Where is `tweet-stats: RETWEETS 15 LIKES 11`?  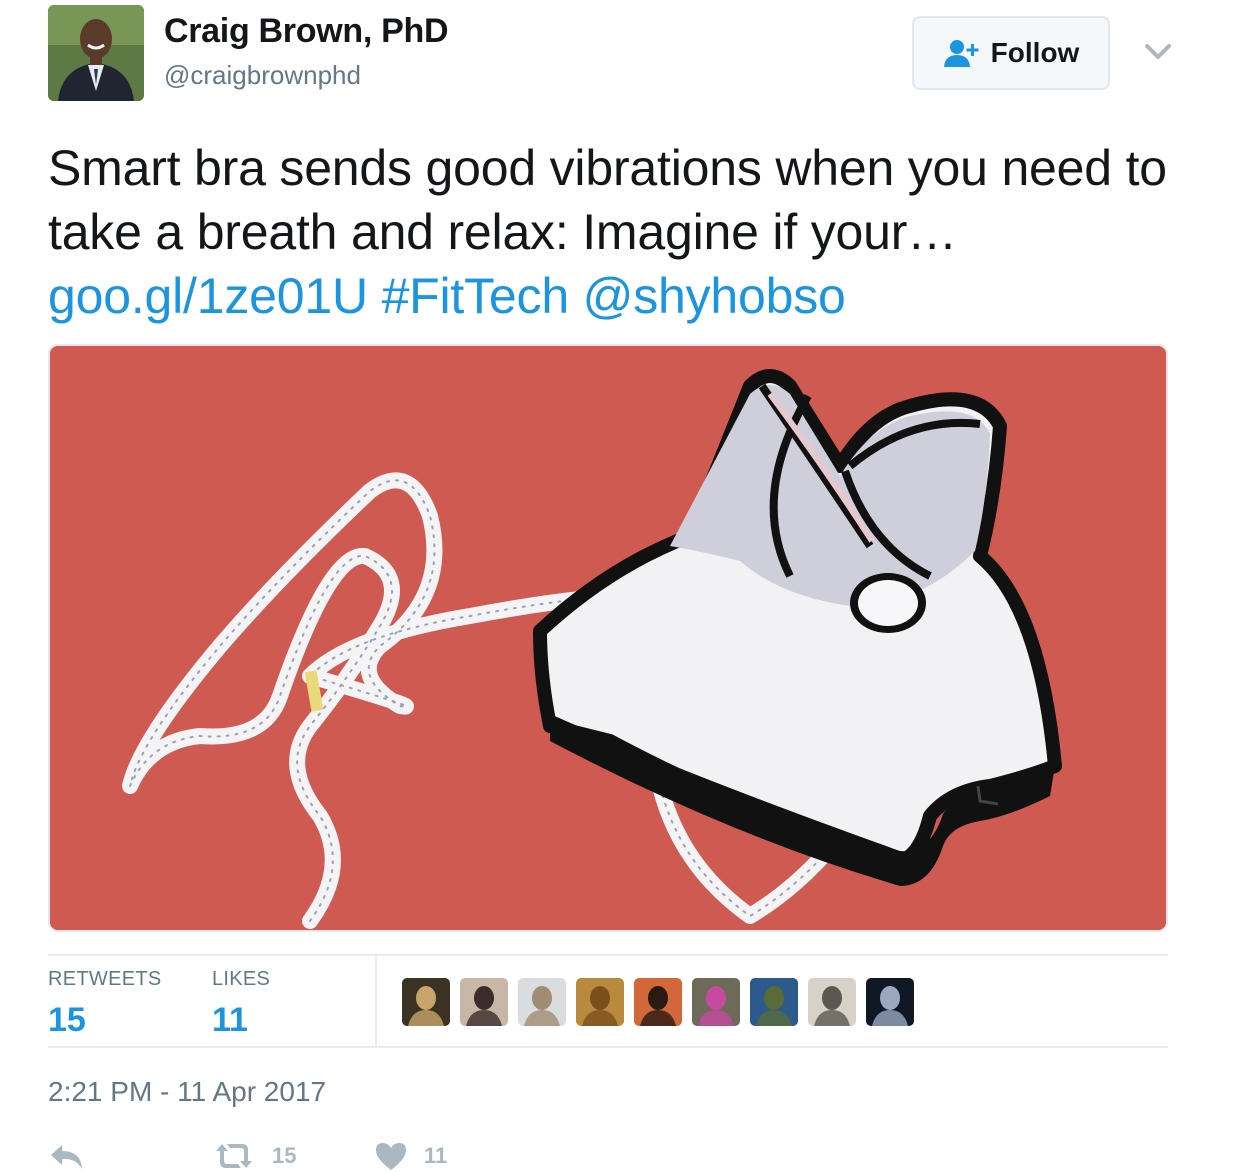
tweet-stats: RETWEETS 15 LIKES 11 is located at coordinates (608, 1001).